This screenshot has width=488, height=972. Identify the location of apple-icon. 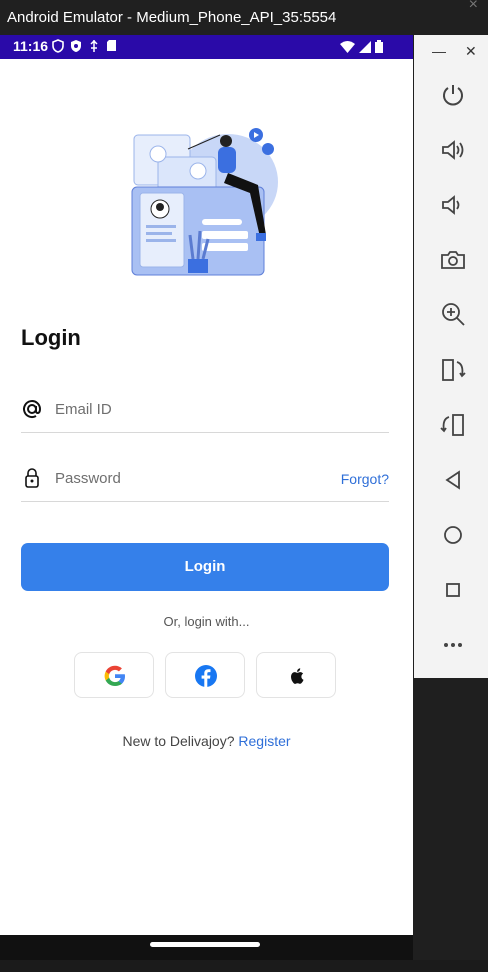
(297, 676).